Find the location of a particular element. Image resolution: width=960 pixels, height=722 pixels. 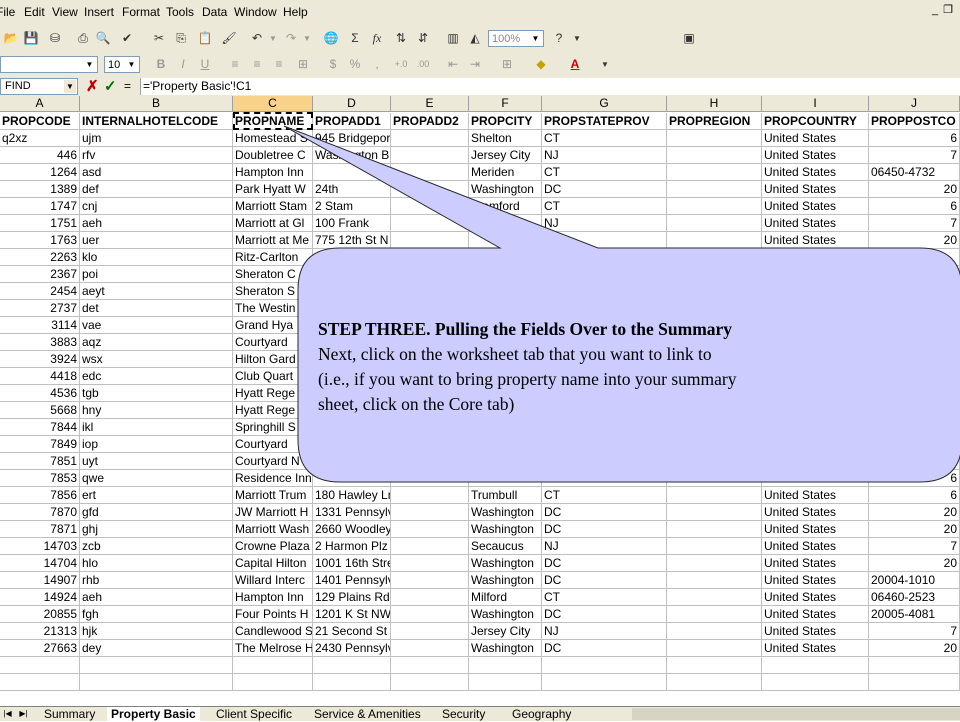

bold-button: B is located at coordinates (161, 64).